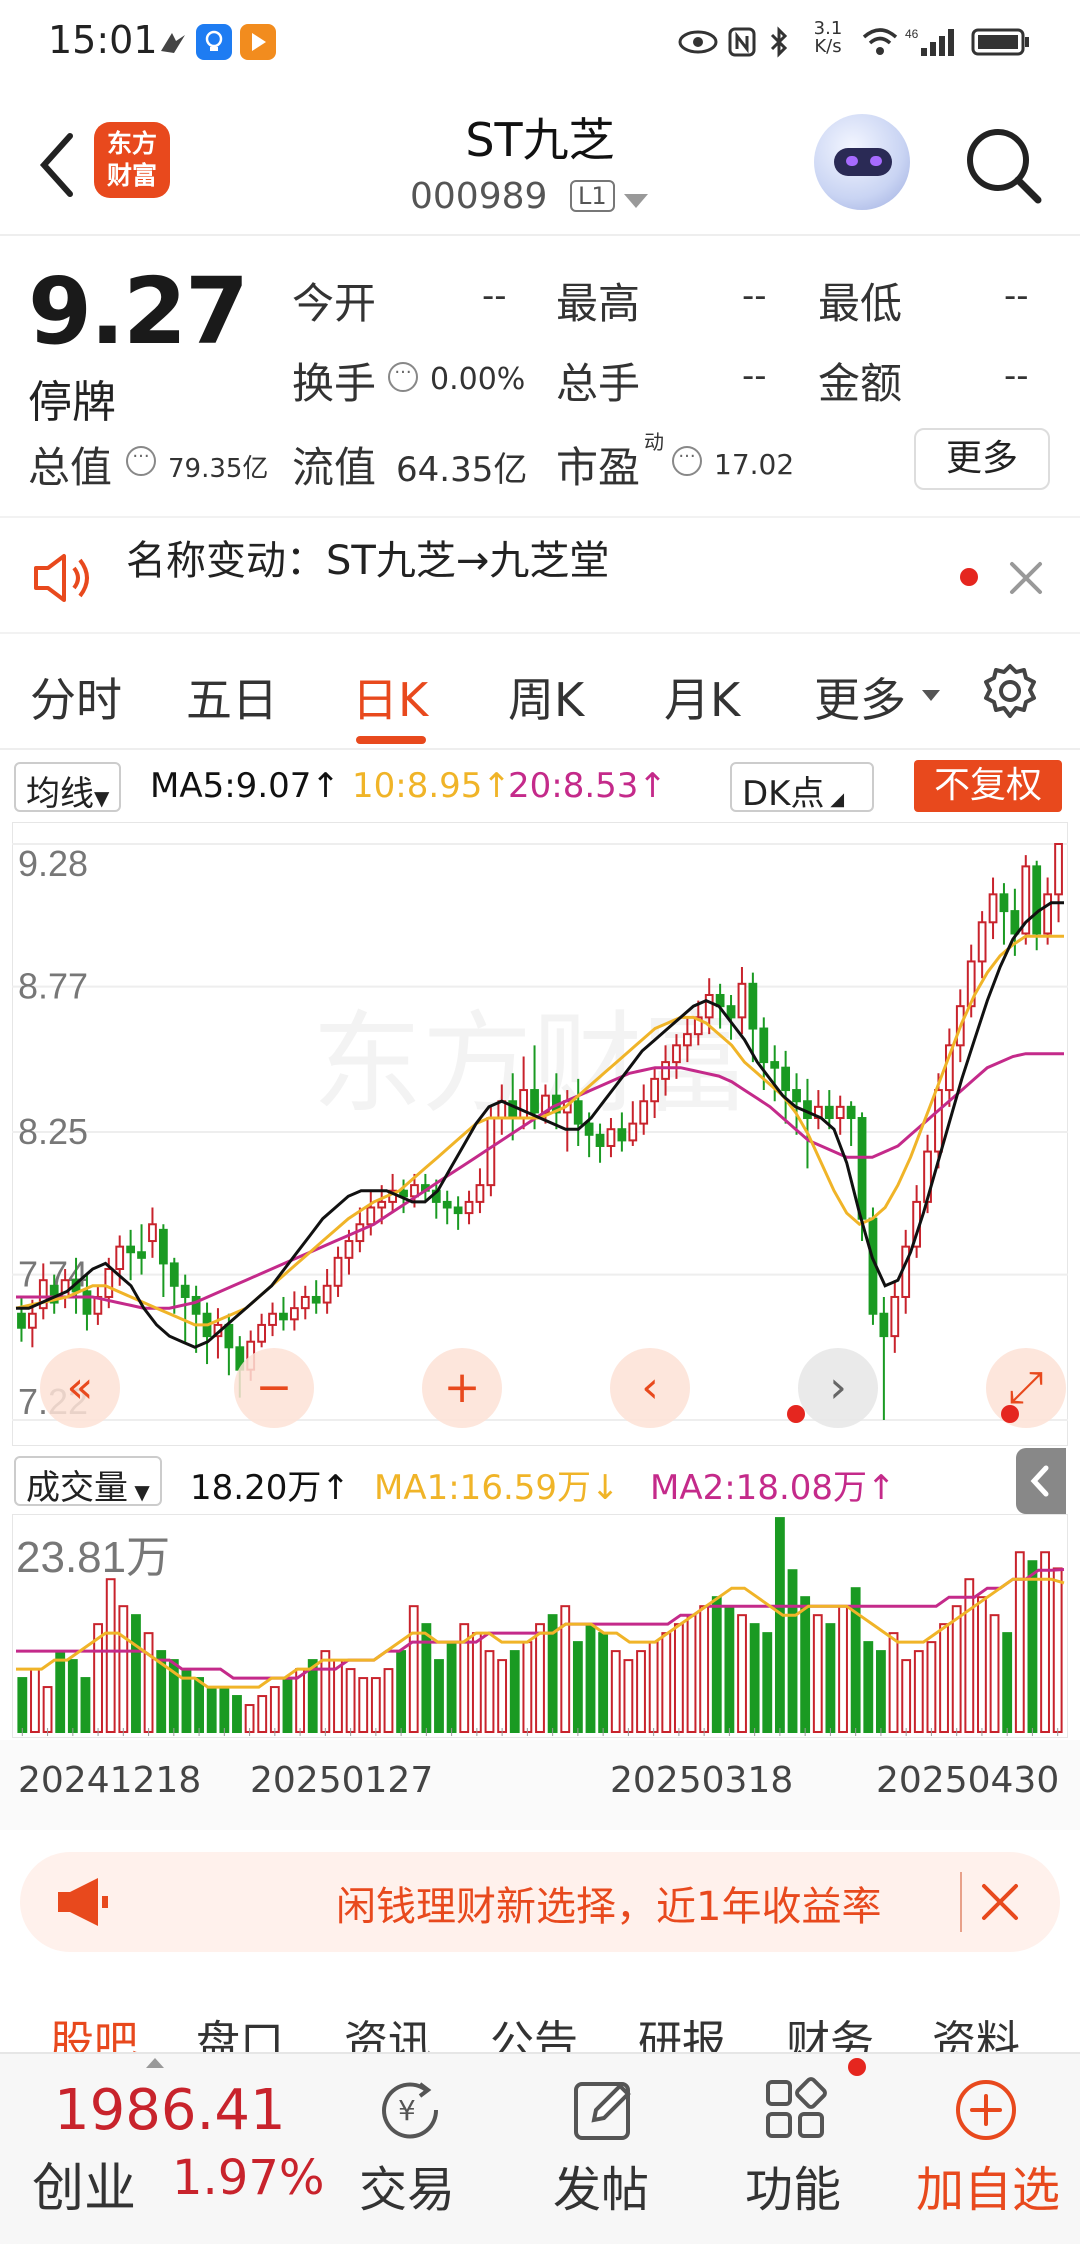  What do you see at coordinates (830, 2031) in the screenshot?
I see `subtab-financials: 财务` at bounding box center [830, 2031].